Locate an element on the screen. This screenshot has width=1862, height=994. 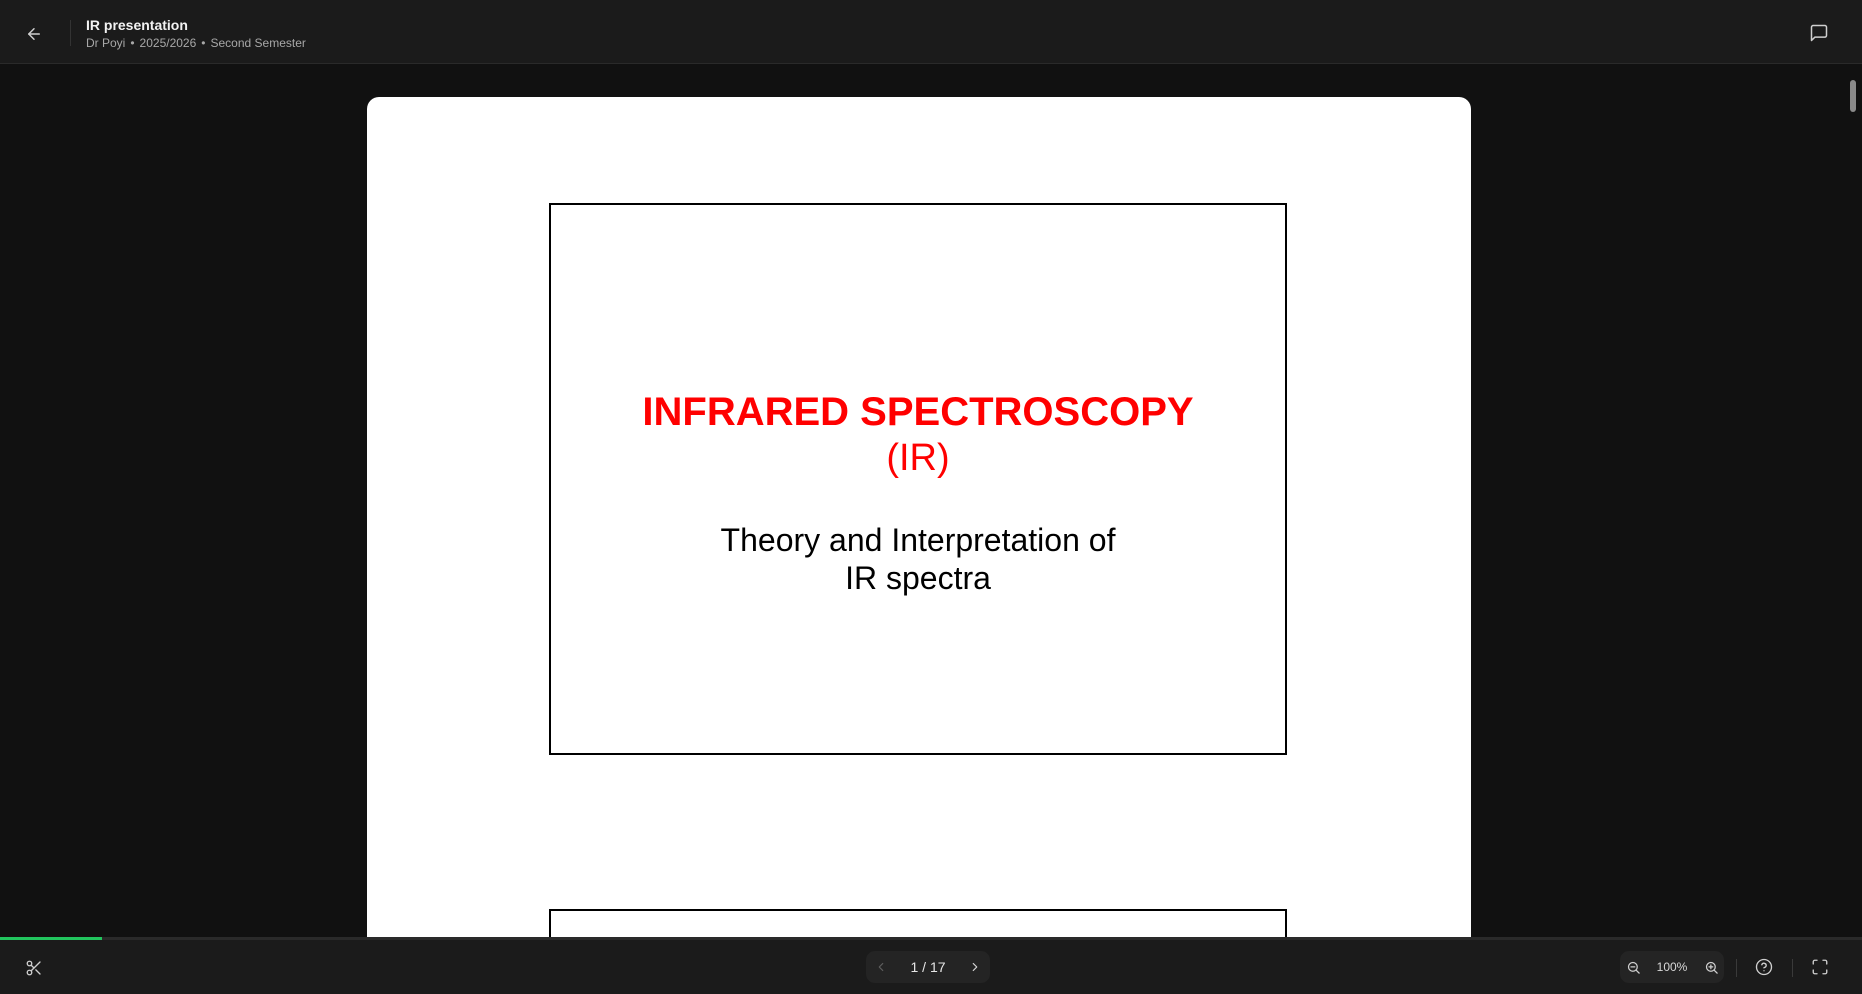
zoom-level: 100% is located at coordinates (1672, 967).